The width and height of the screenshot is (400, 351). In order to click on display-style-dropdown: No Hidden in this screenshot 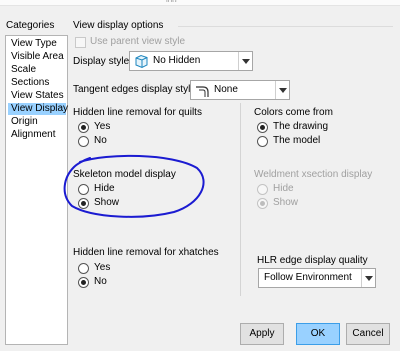, I will do `click(191, 61)`.